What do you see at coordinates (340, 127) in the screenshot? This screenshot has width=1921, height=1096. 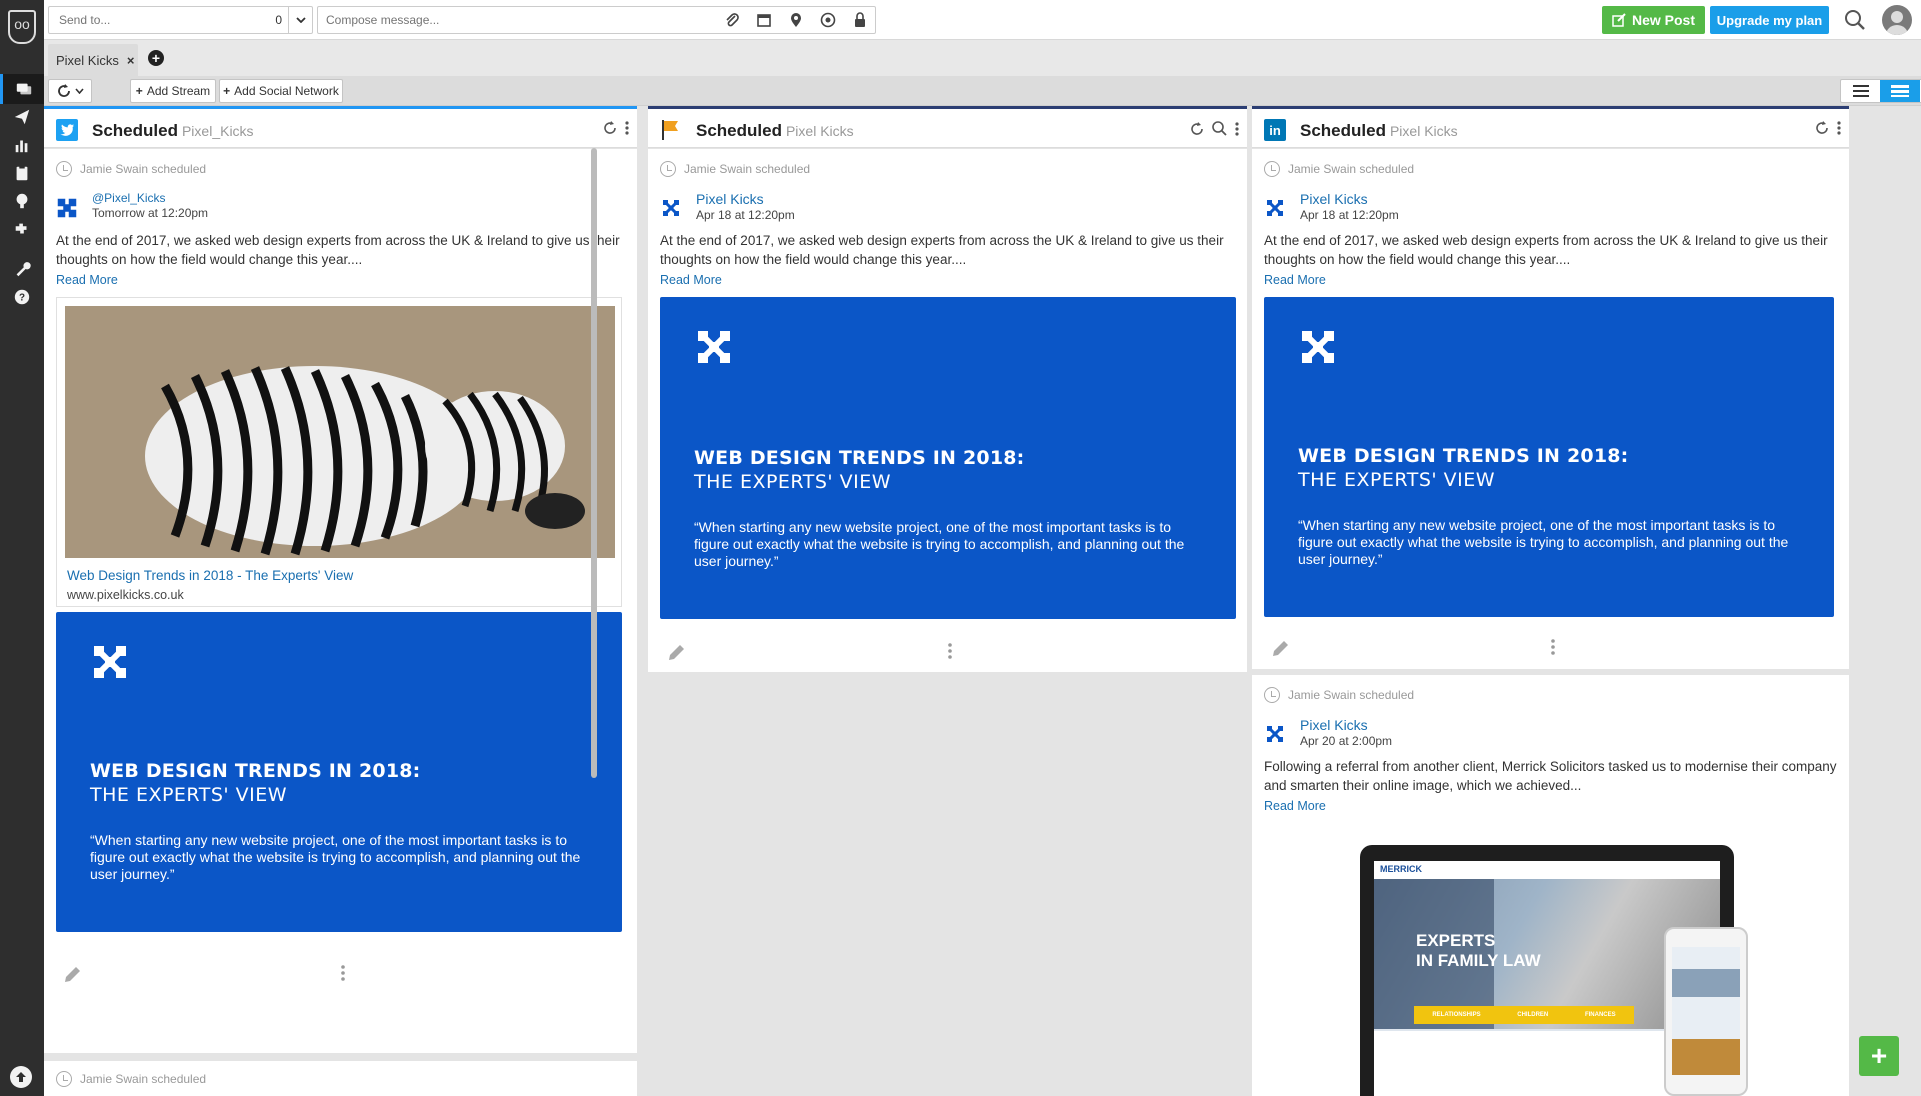 I see `column-header: Scheduled Pixel_Kicks` at bounding box center [340, 127].